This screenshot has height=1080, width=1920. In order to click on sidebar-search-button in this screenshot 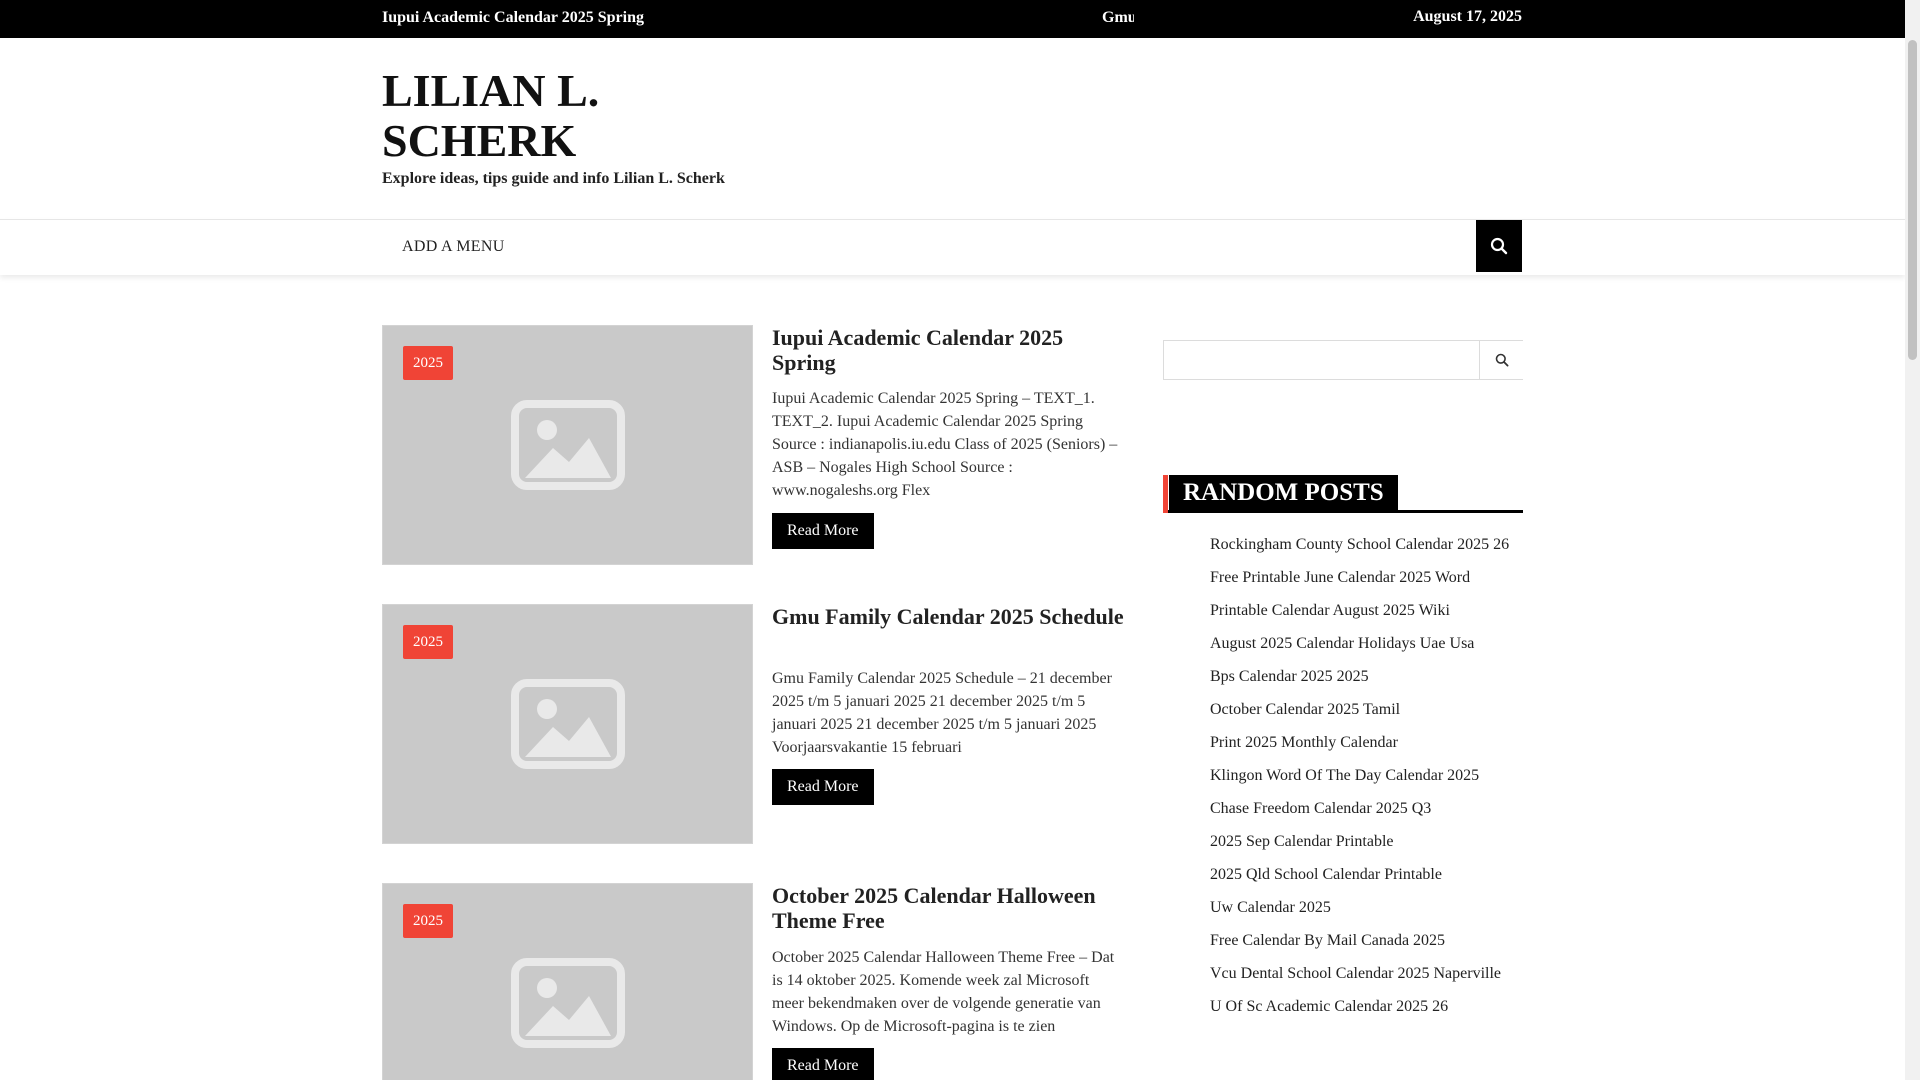, I will do `click(1501, 360)`.